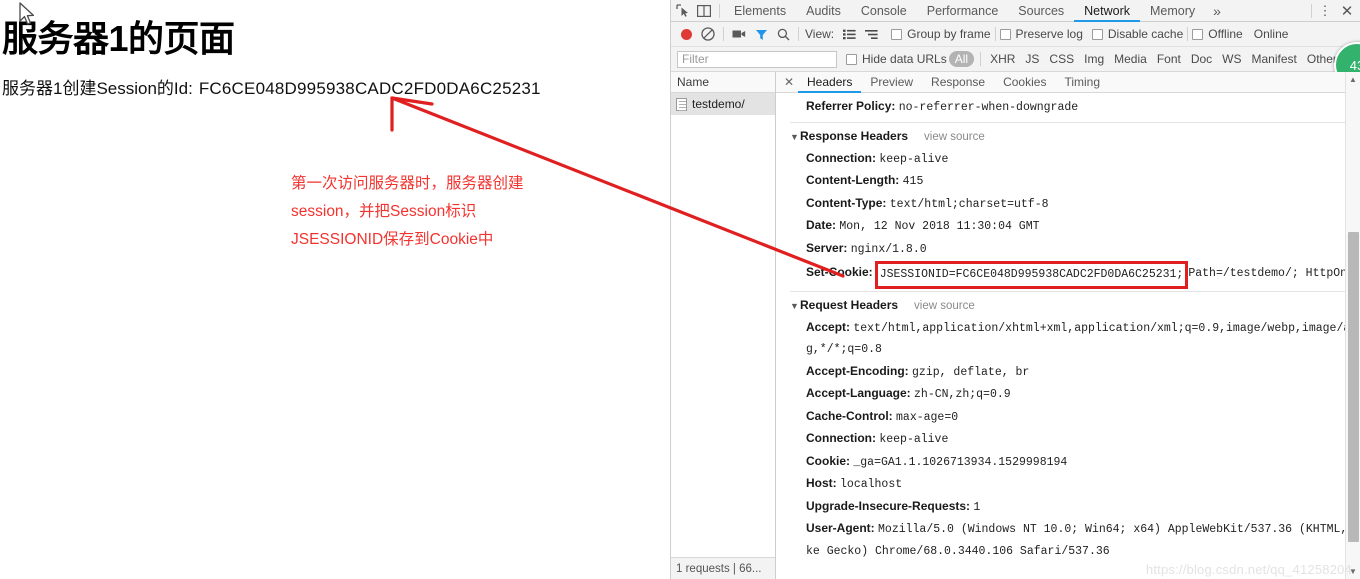 The width and height of the screenshot is (1360, 579). Describe the element at coordinates (708, 34) in the screenshot. I see `clear-button` at that location.